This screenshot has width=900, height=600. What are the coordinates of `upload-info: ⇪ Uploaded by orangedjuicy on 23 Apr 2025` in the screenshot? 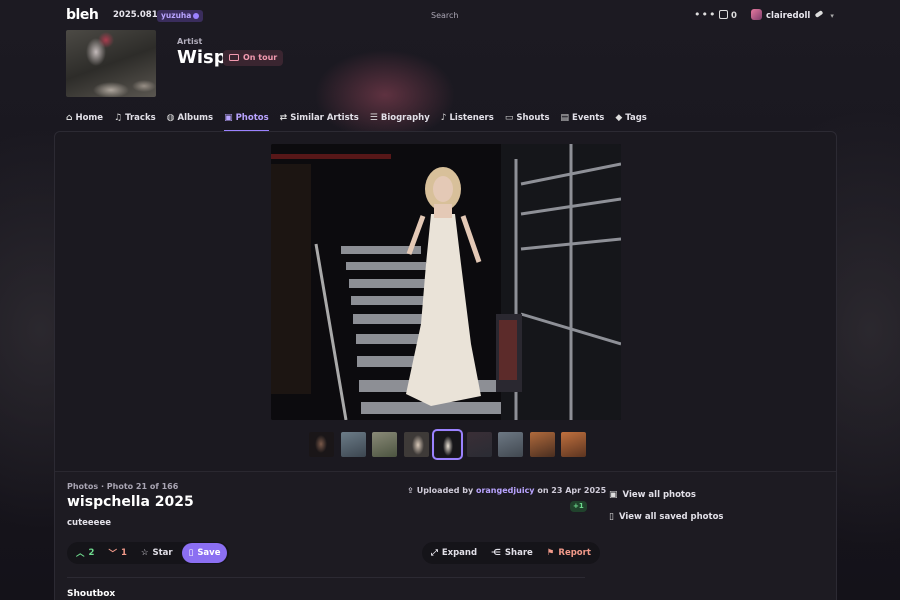 It's located at (506, 490).